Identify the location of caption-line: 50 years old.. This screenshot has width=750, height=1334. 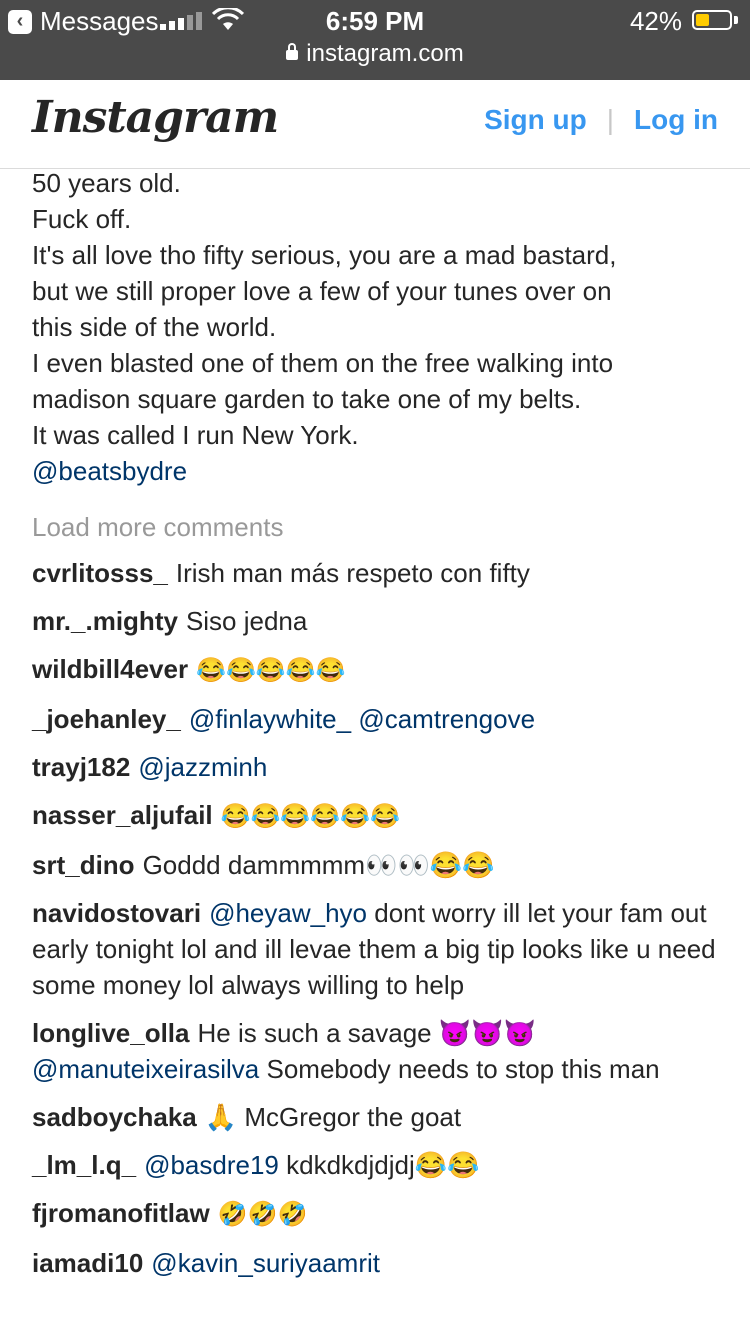
(106, 183).